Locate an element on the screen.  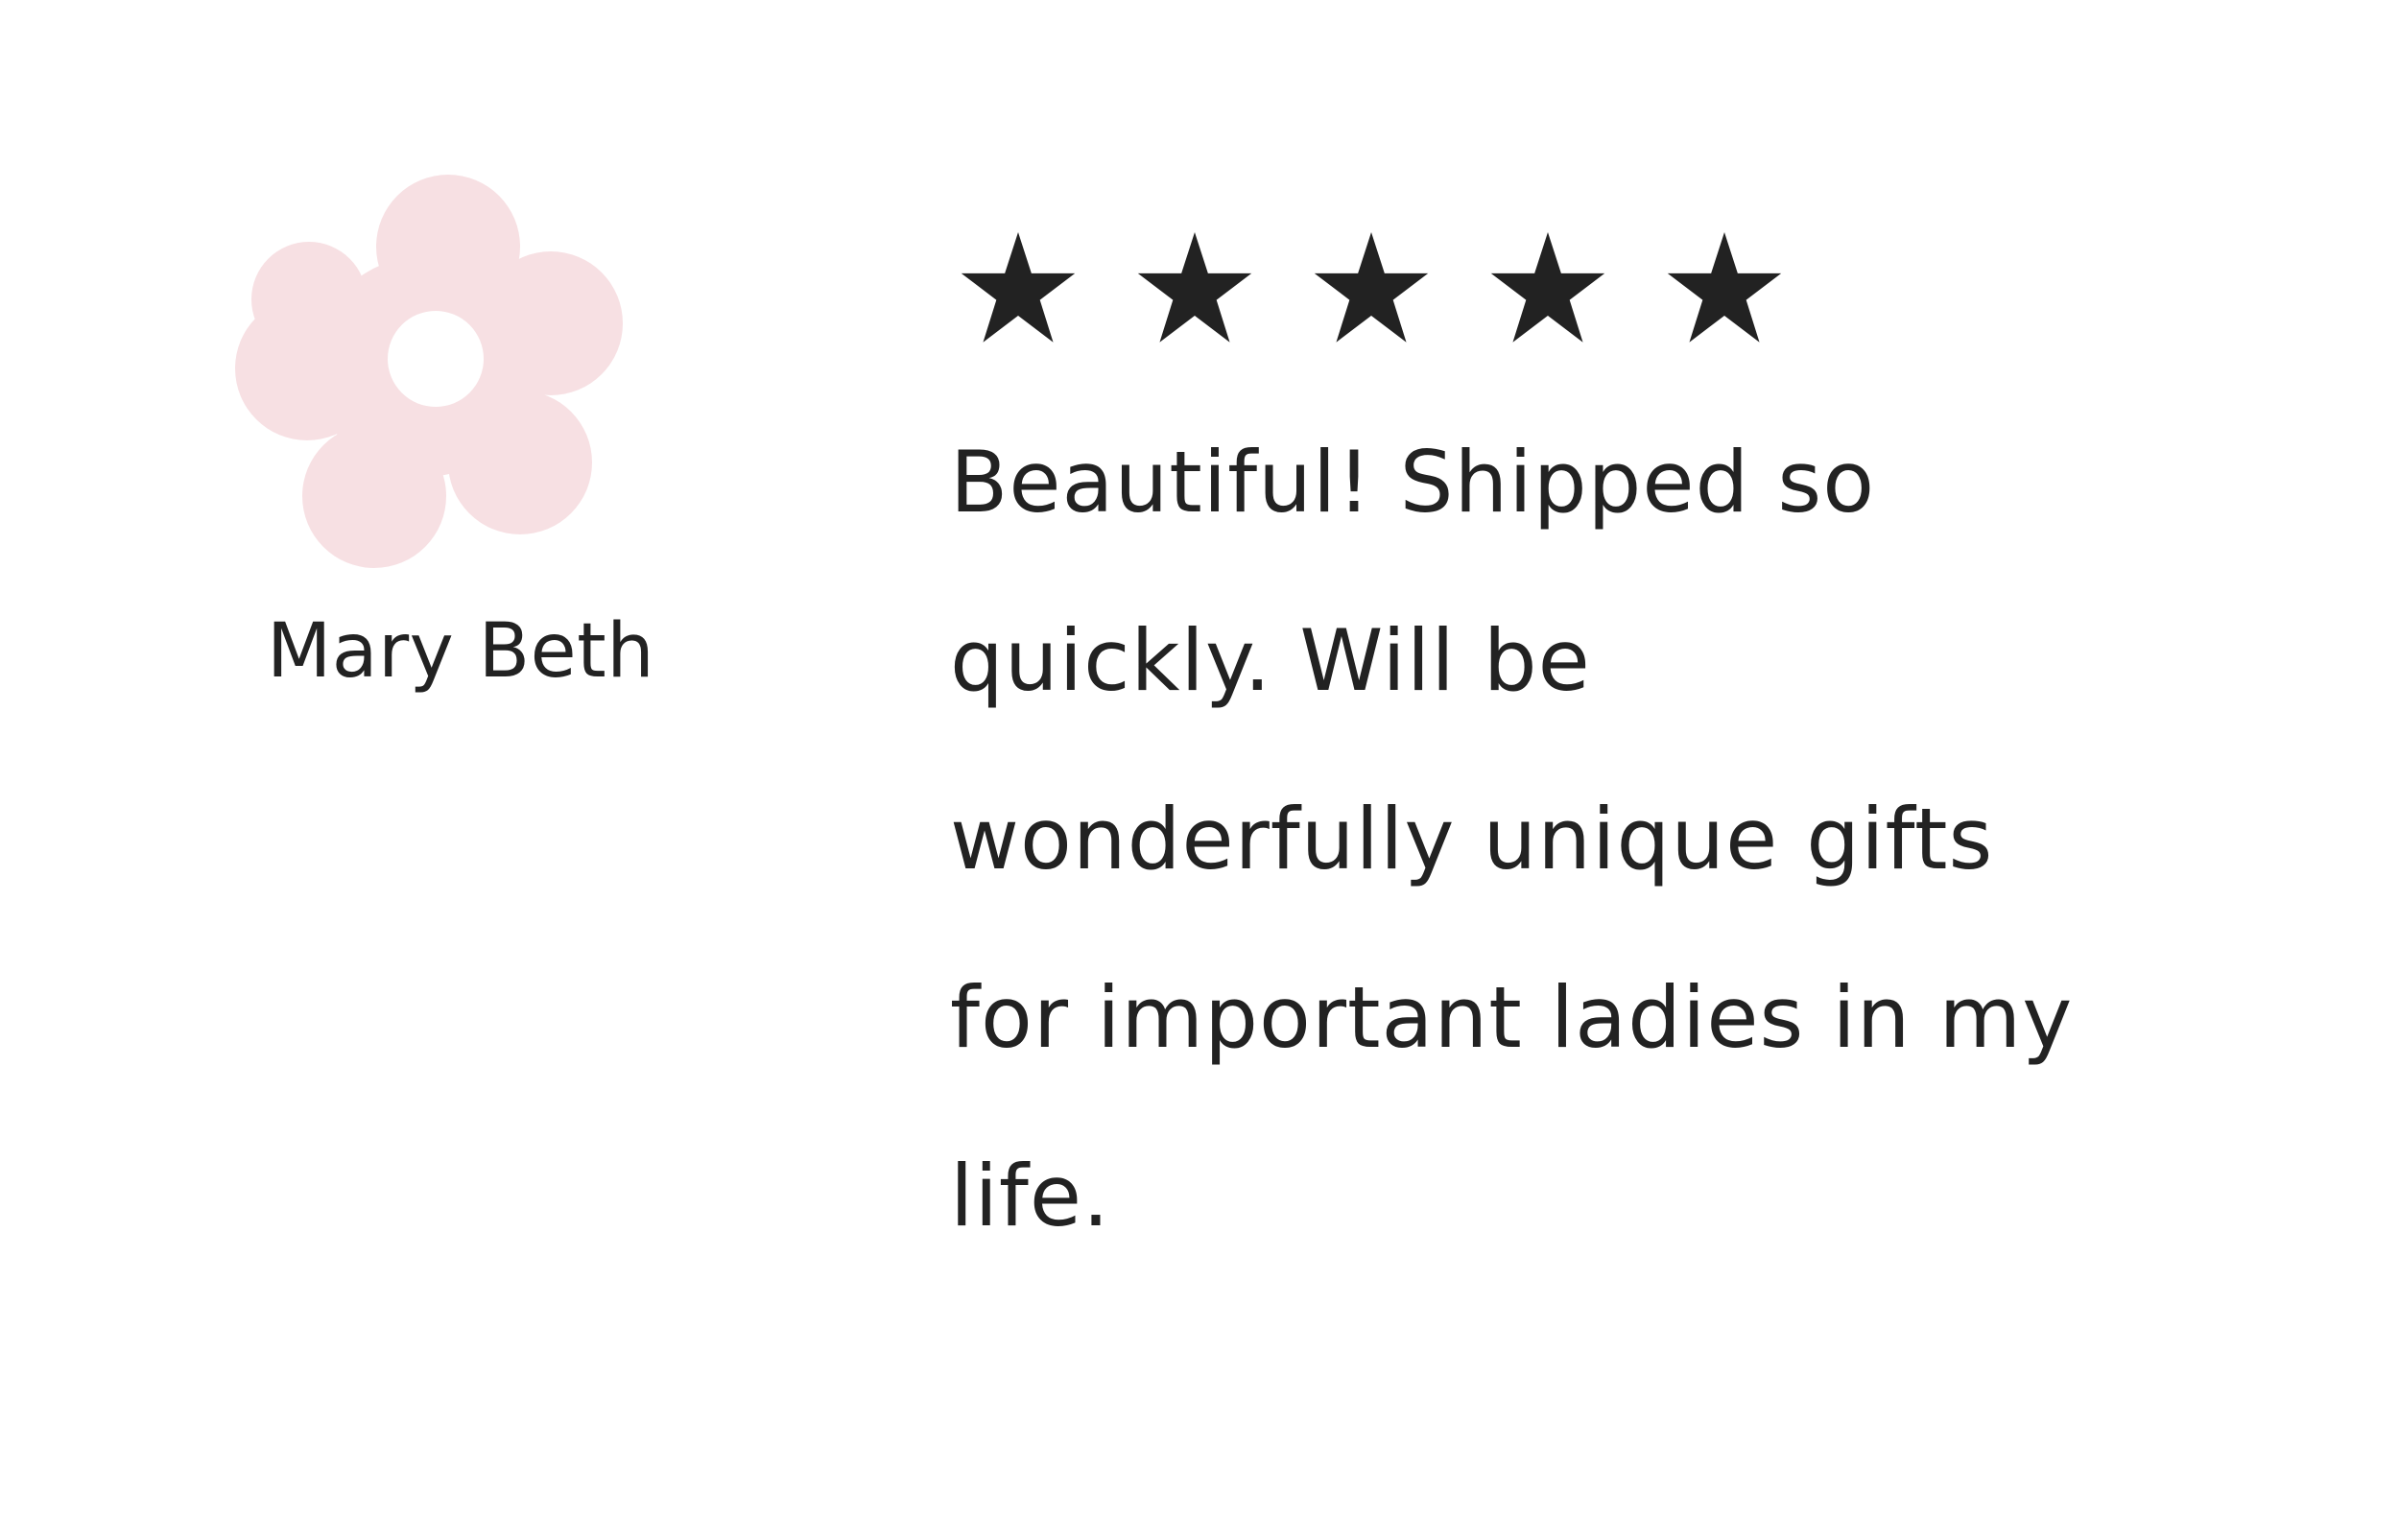
review-text-line: life. is located at coordinates (1030, 1196).